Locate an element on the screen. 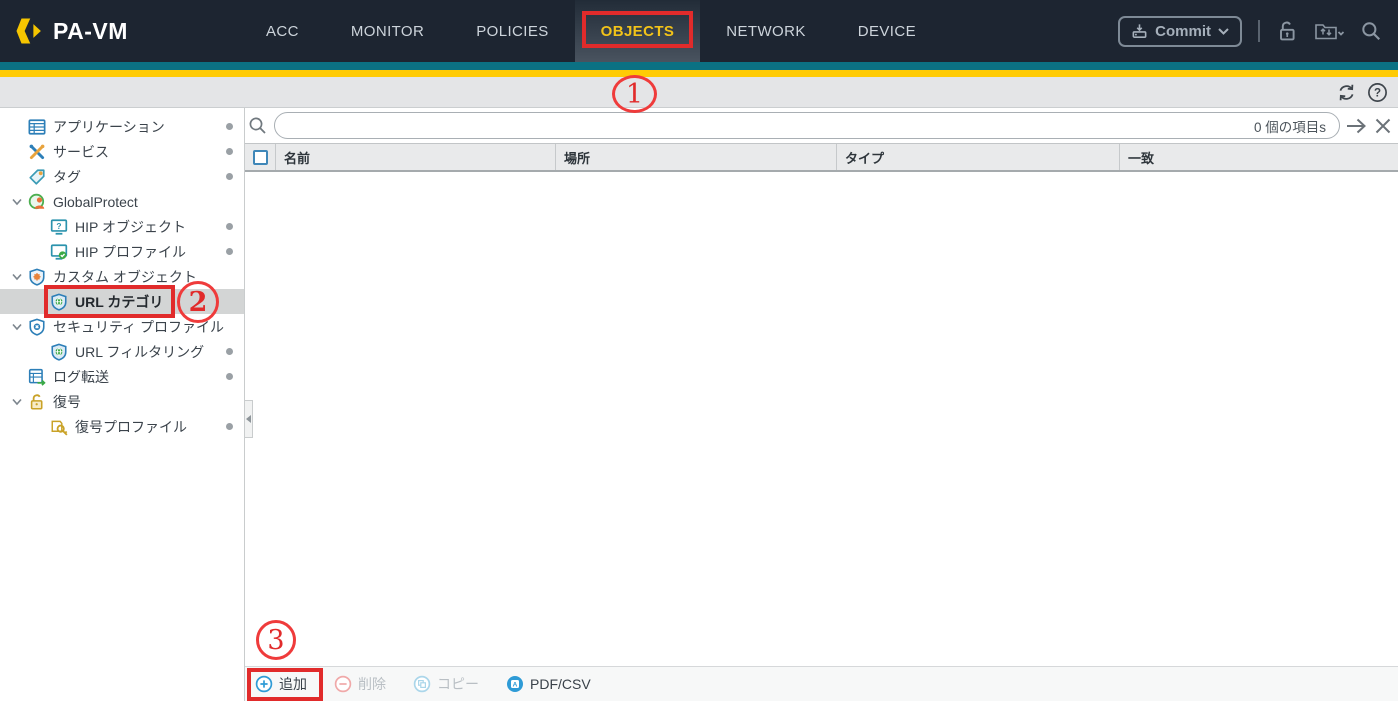  sidebar-item-label: HIP オブジェクト is located at coordinates (130, 226).